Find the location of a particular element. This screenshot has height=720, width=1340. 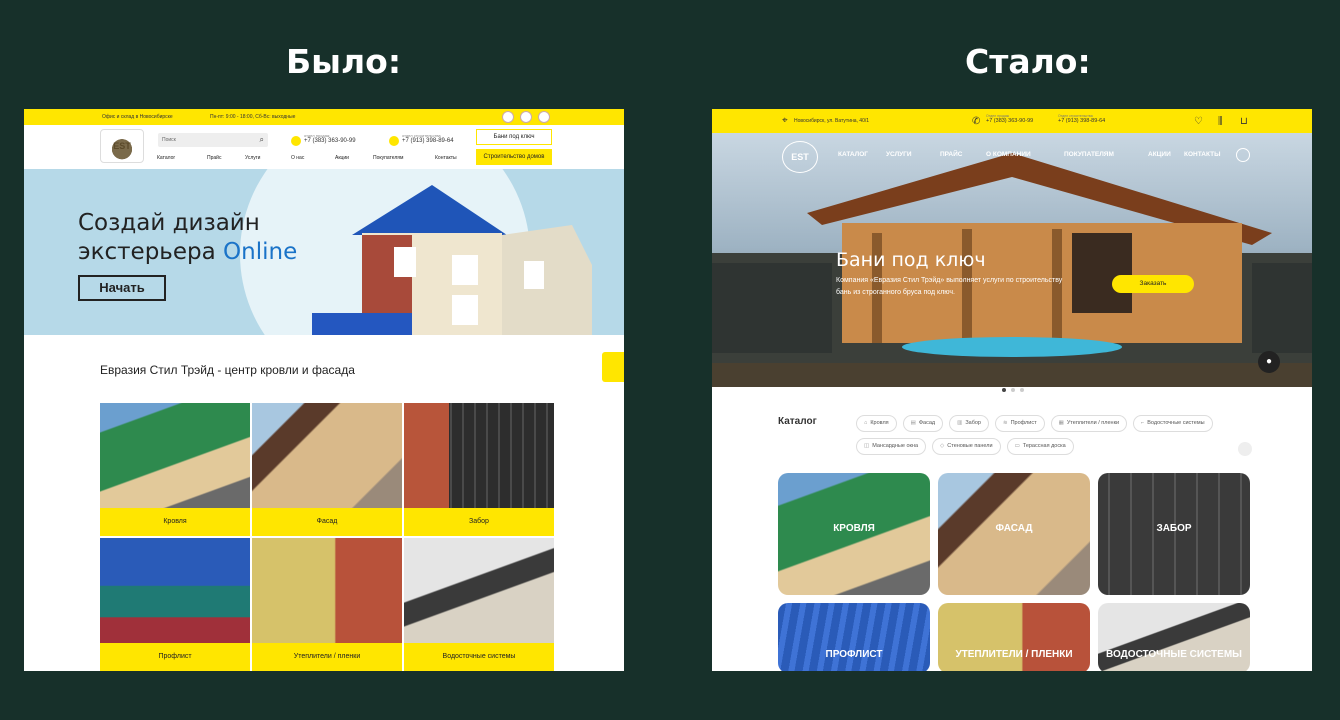

menu-item: Каталог is located at coordinates (182, 158).